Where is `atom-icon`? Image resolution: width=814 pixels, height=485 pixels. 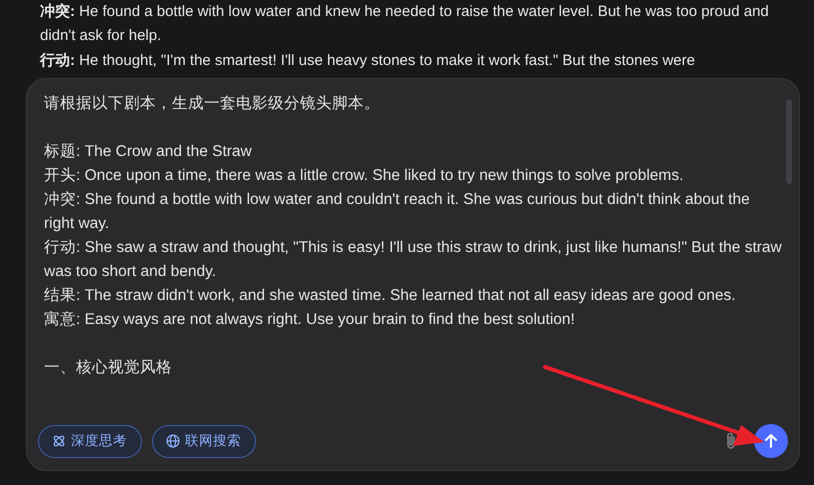 atom-icon is located at coordinates (59, 441).